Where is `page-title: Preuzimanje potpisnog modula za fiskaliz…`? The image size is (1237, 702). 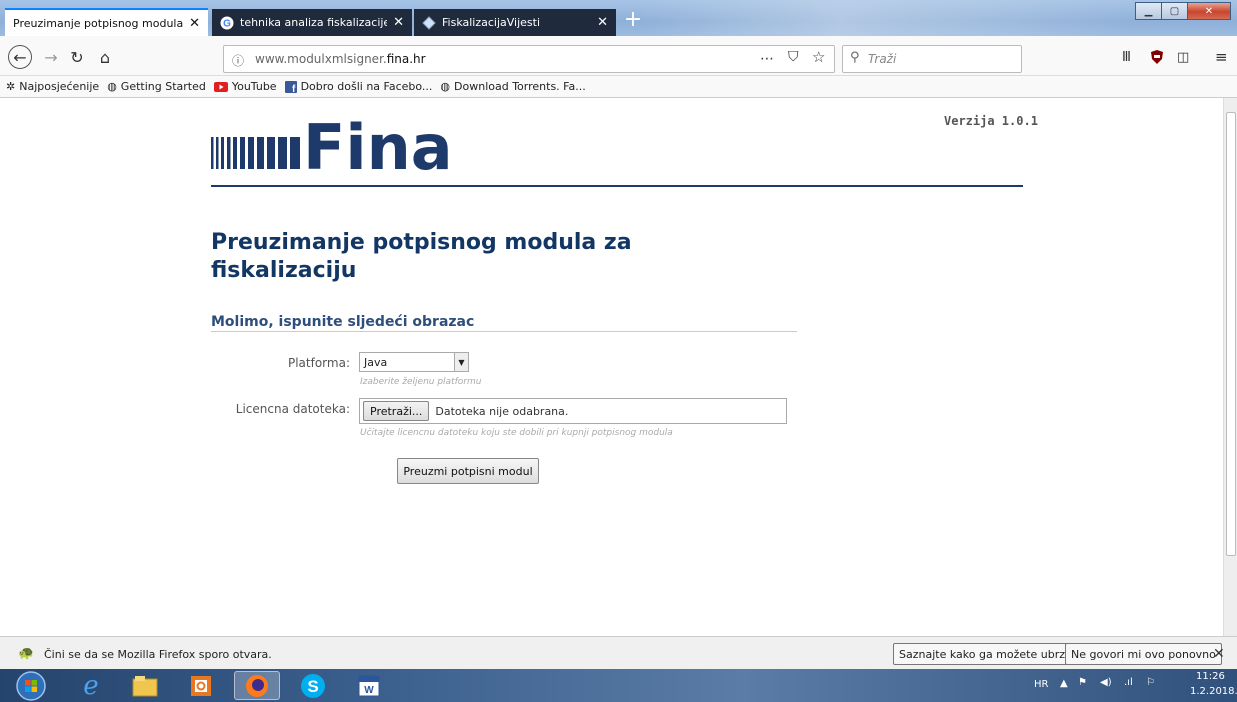 page-title: Preuzimanje potpisnog modula za fiskaliz… is located at coordinates (421, 256).